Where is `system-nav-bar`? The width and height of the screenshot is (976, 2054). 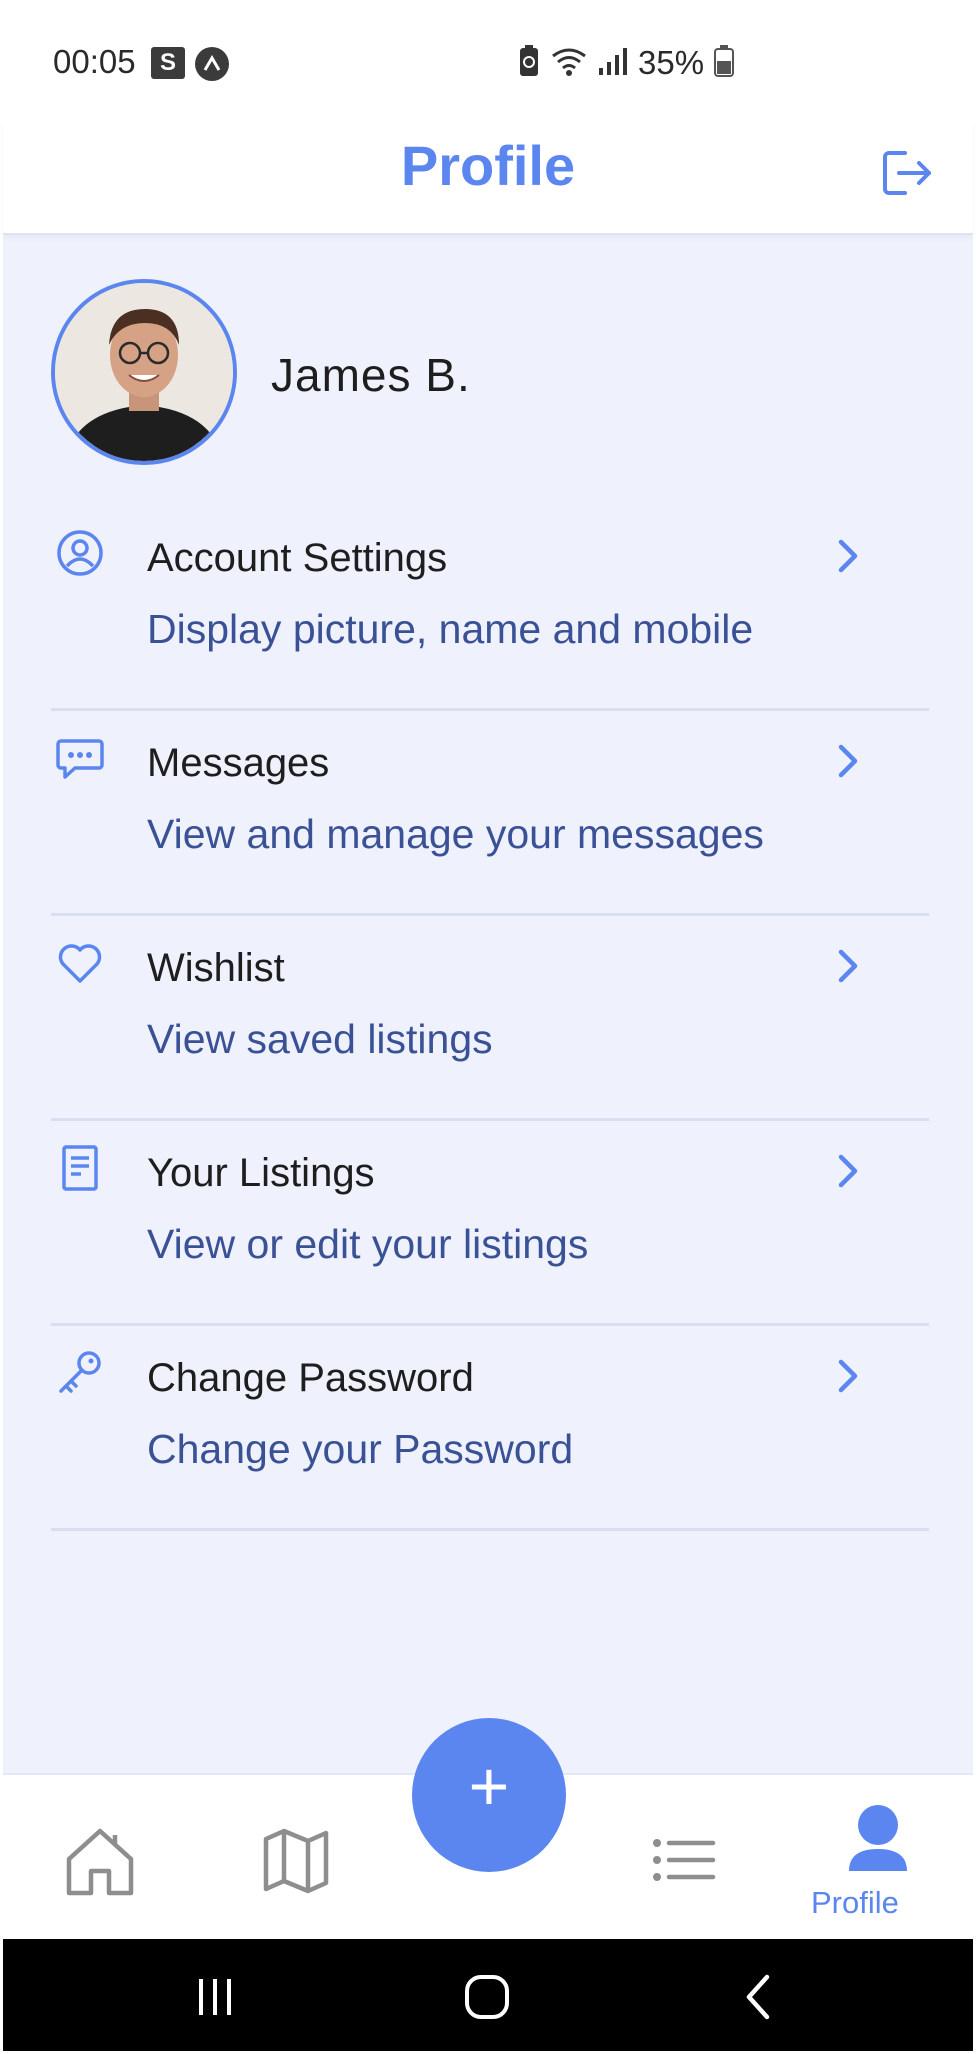 system-nav-bar is located at coordinates (488, 1995).